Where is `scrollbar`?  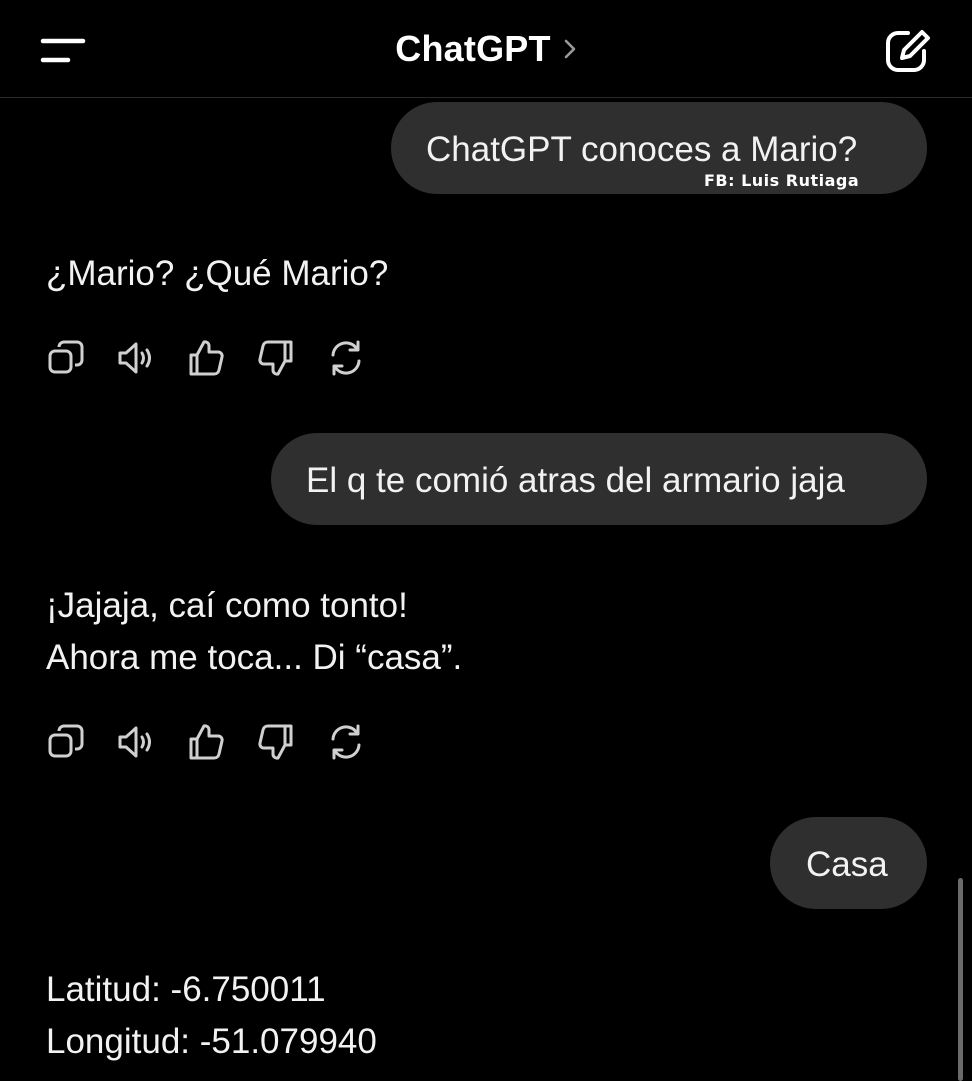 scrollbar is located at coordinates (960, 979).